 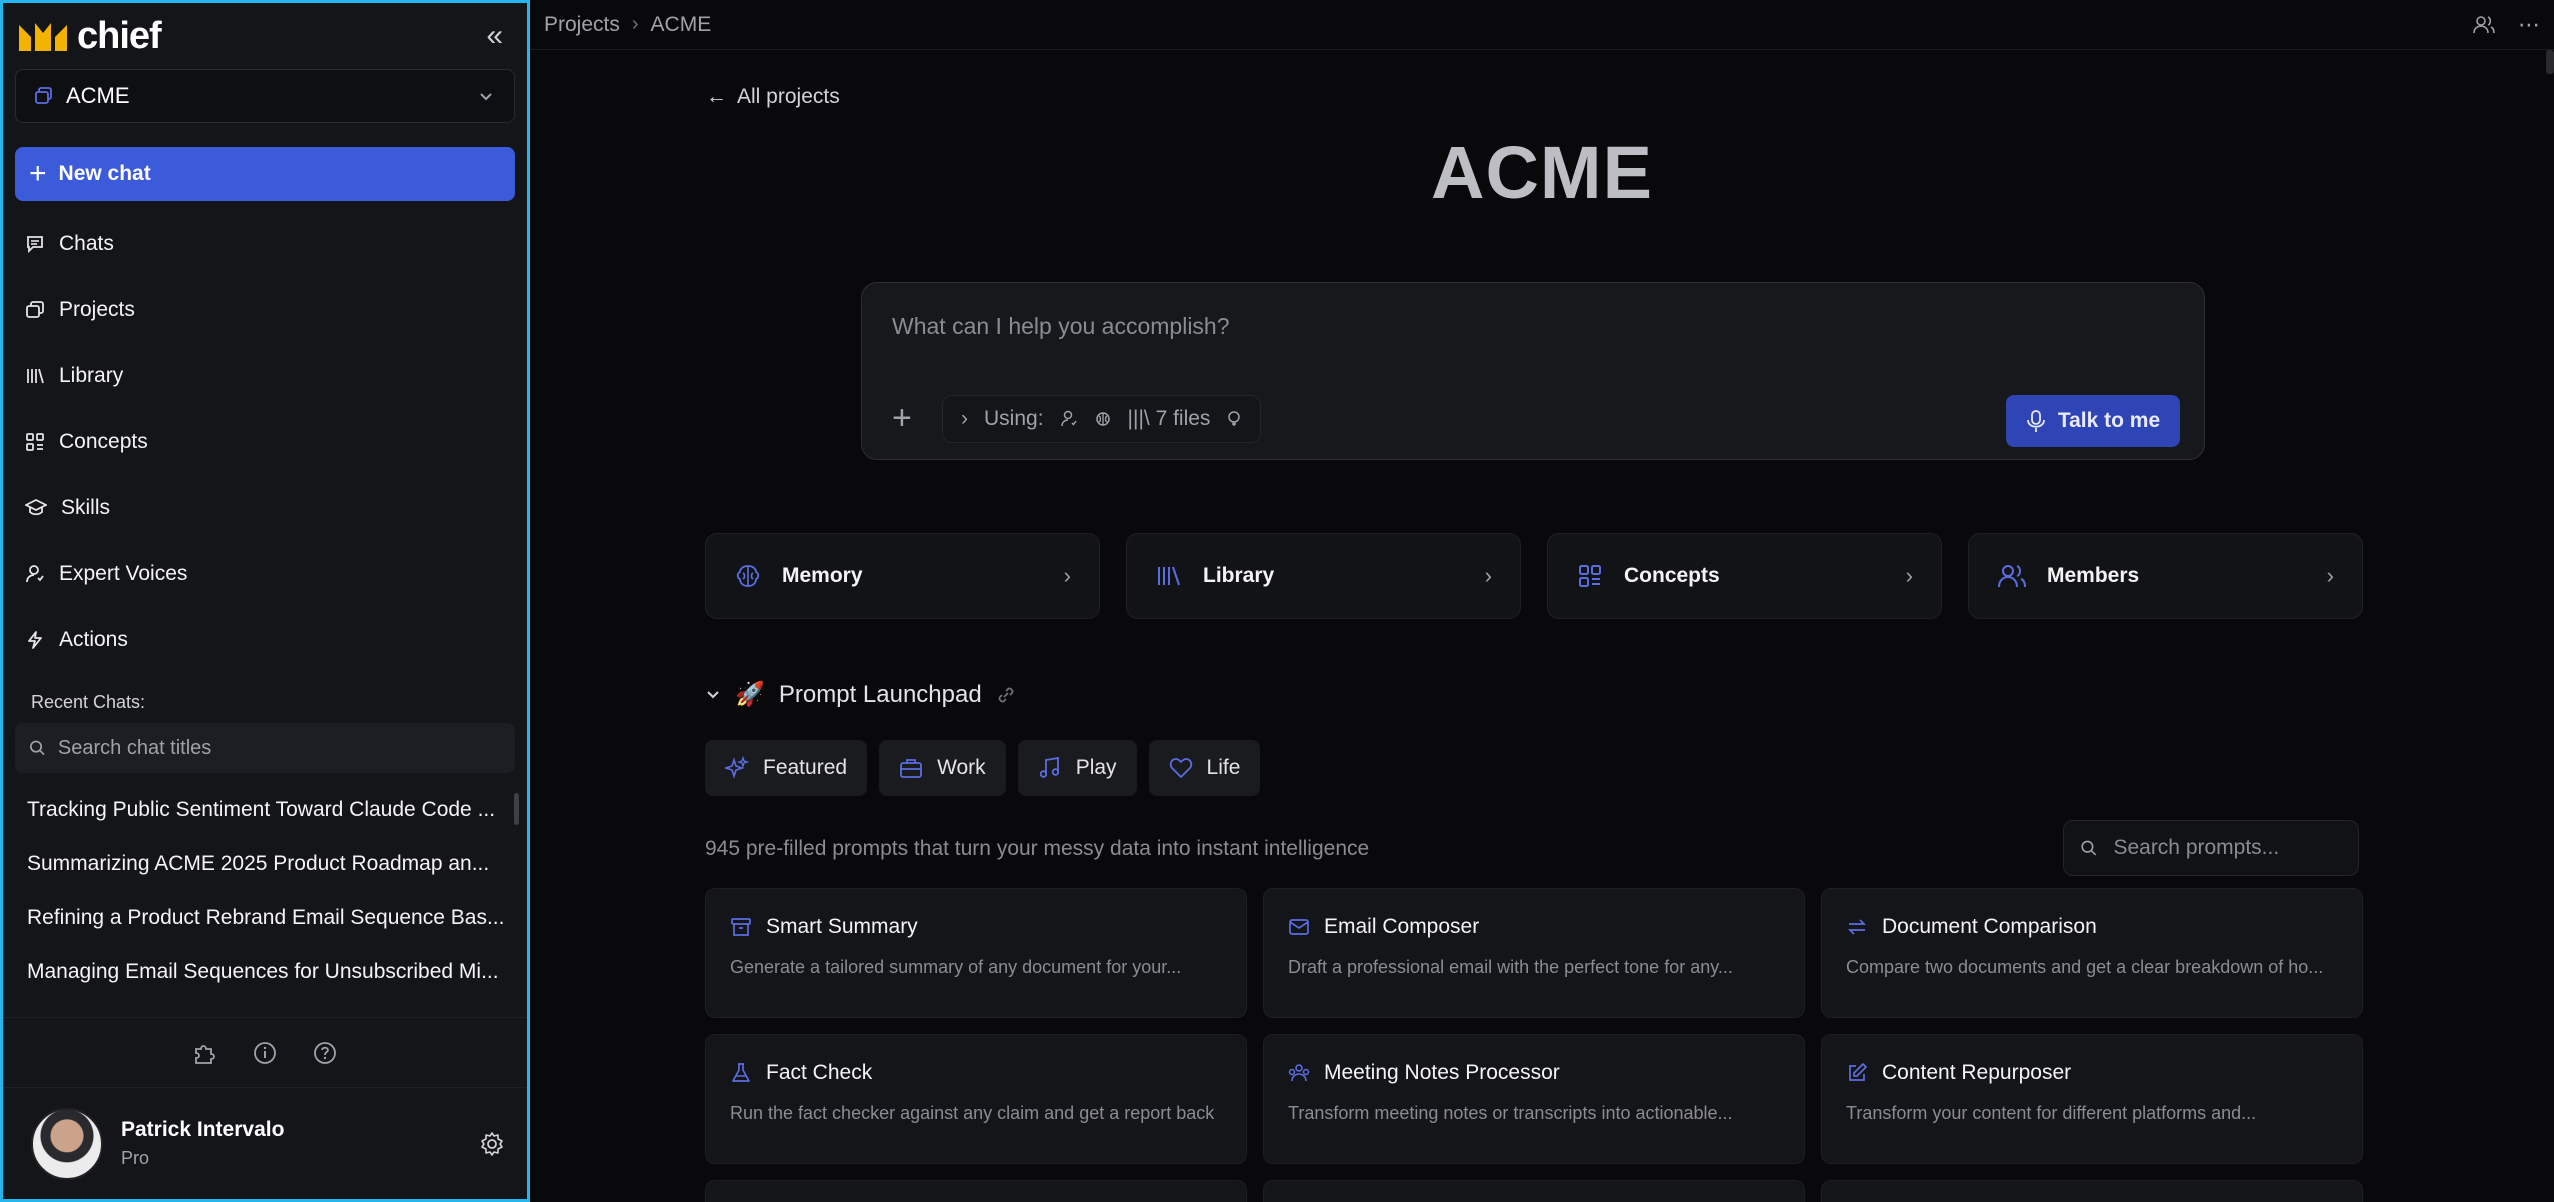 I want to click on prompt-search-field, so click(x=2211, y=848).